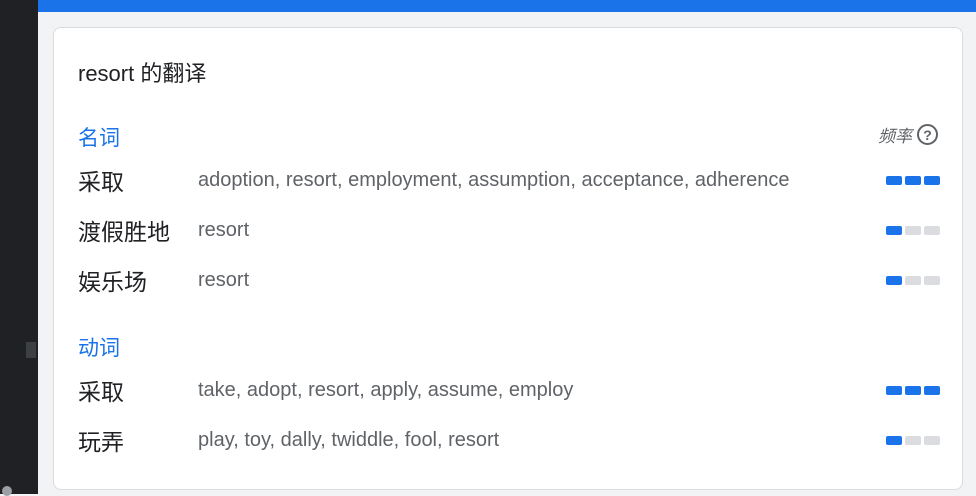 This screenshot has width=976, height=496. Describe the element at coordinates (142, 73) in the screenshot. I see `card-title: resort 的翻译` at that location.